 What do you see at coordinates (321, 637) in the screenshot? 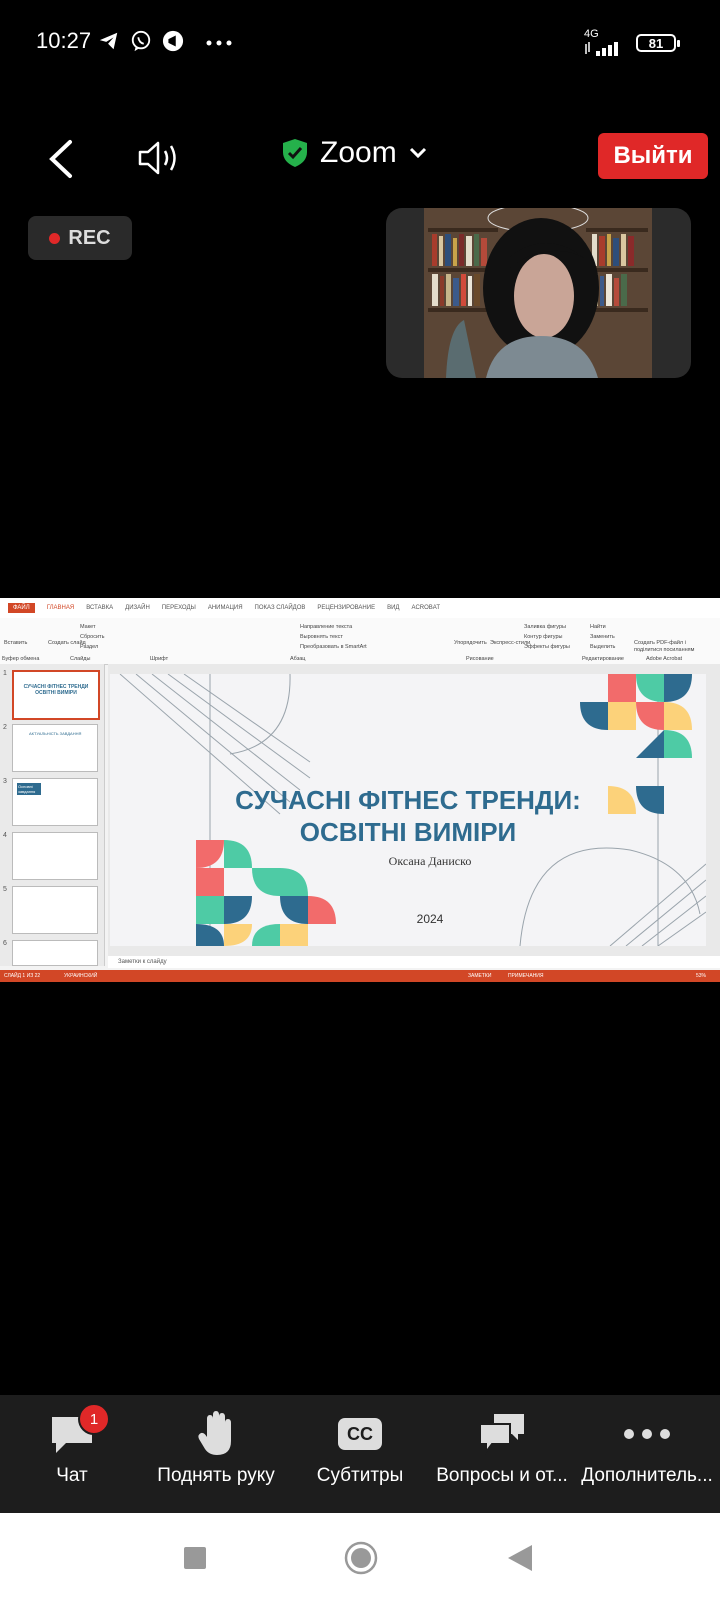
I see `ribbon-align-text: Выровнять текст` at bounding box center [321, 637].